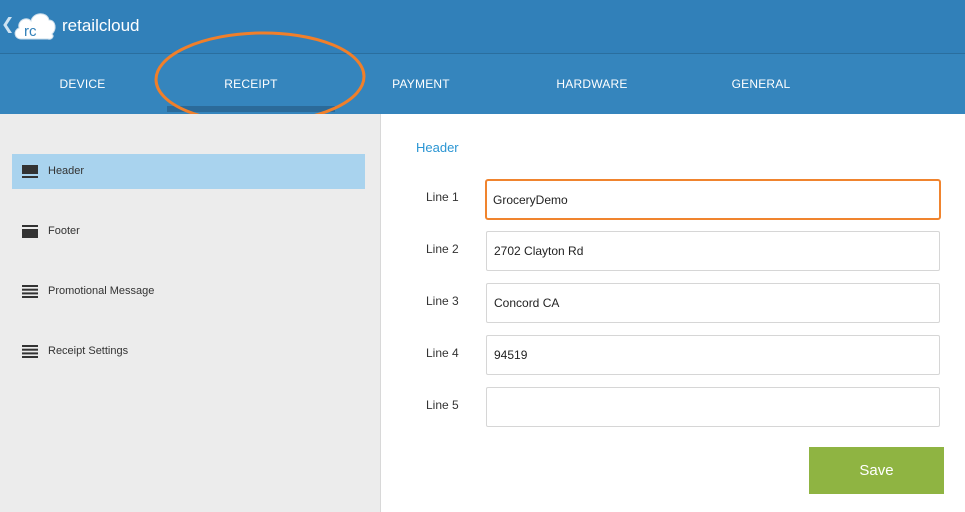 The width and height of the screenshot is (965, 512). I want to click on line-4-input, so click(713, 355).